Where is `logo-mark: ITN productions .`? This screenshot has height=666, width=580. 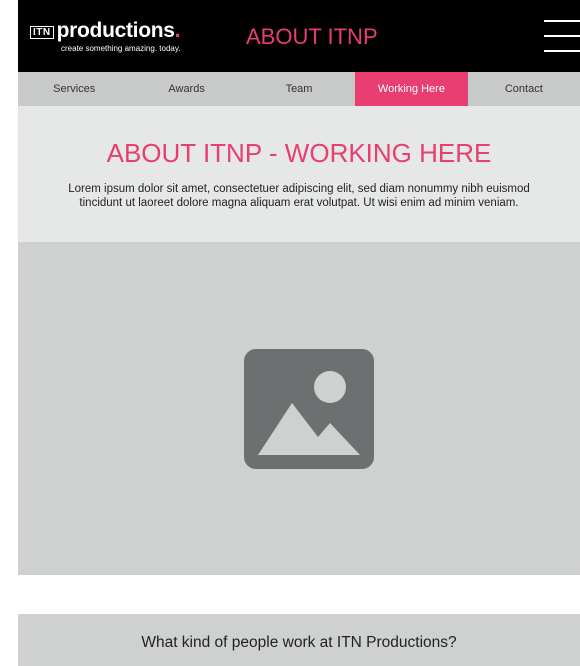
logo-mark: ITN productions . is located at coordinates (105, 31).